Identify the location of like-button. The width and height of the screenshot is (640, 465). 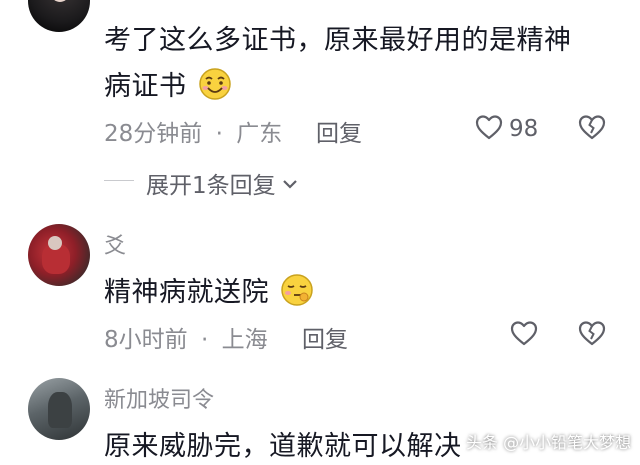
(524, 335).